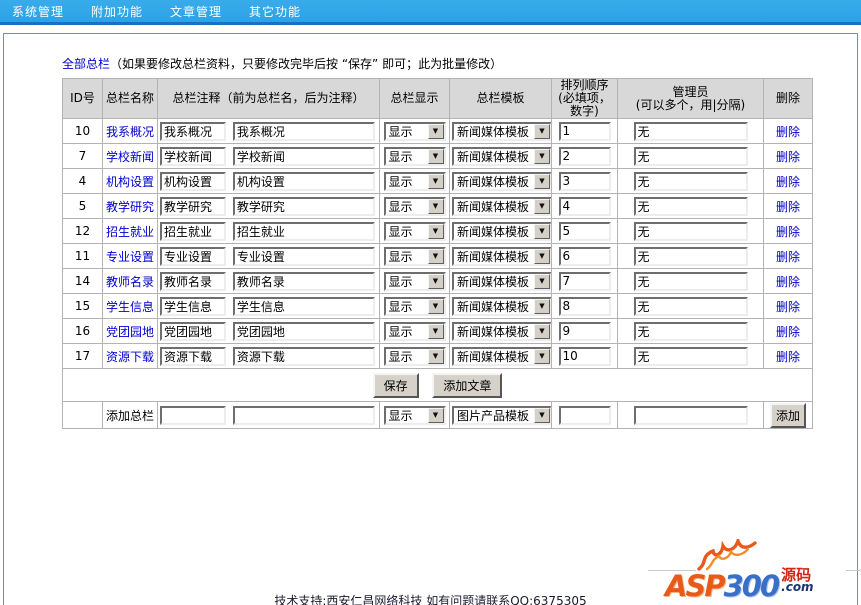 Image resolution: width=861 pixels, height=605 pixels. Describe the element at coordinates (38, 11) in the screenshot. I see `nav-item-system: 系统管理` at that location.